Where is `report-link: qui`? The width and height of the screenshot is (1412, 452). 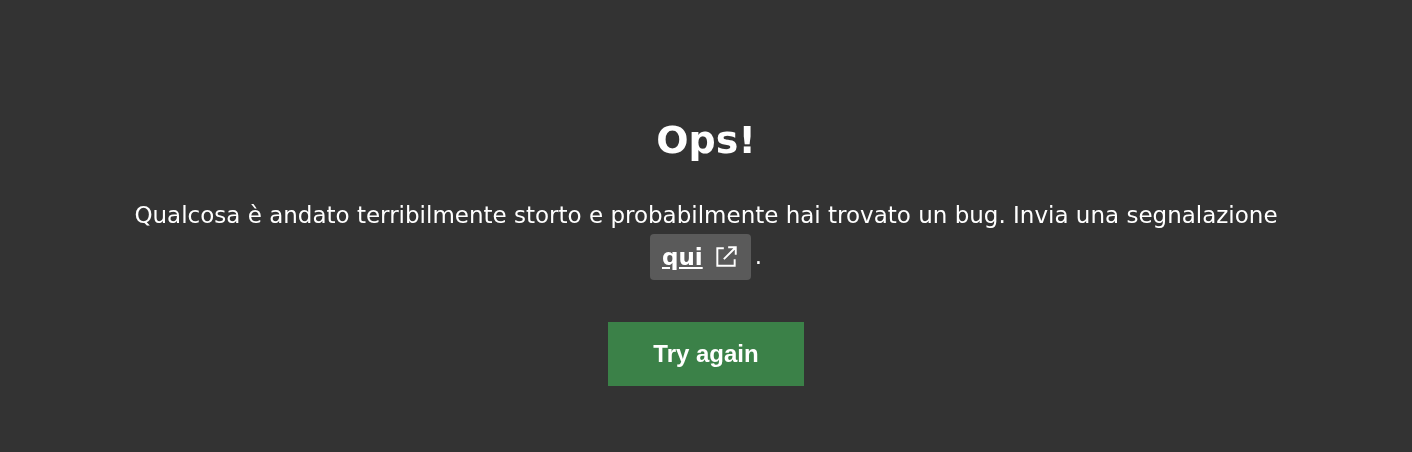 report-link: qui is located at coordinates (700, 257).